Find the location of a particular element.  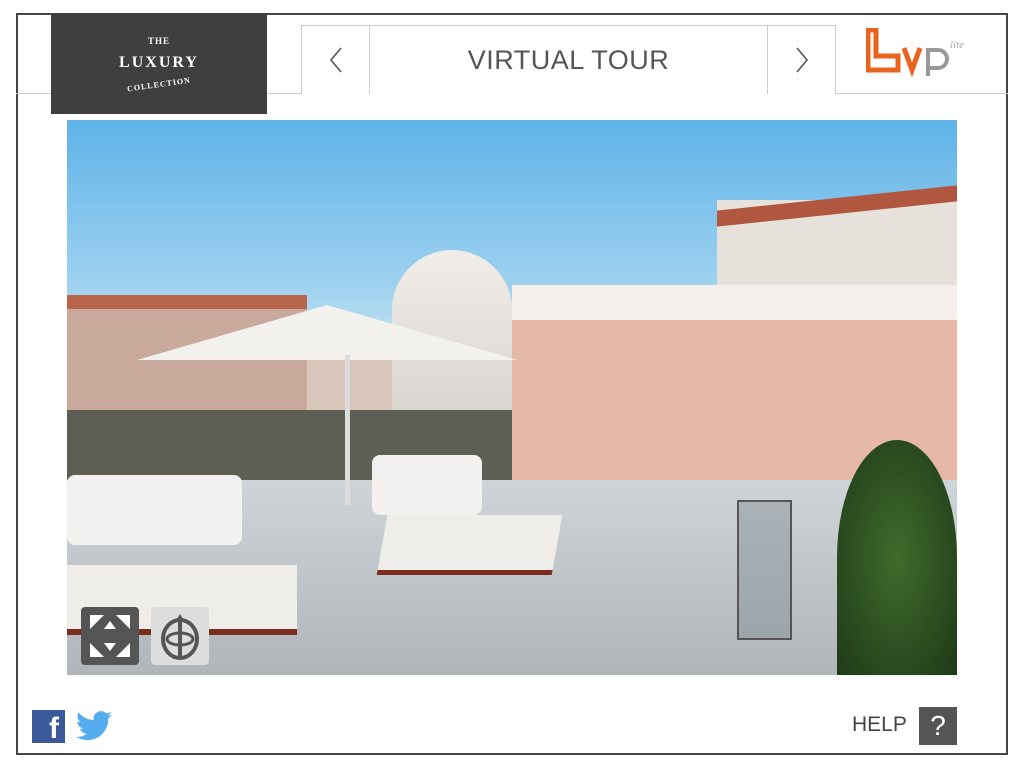

chevron-left-icon is located at coordinates (335, 60).